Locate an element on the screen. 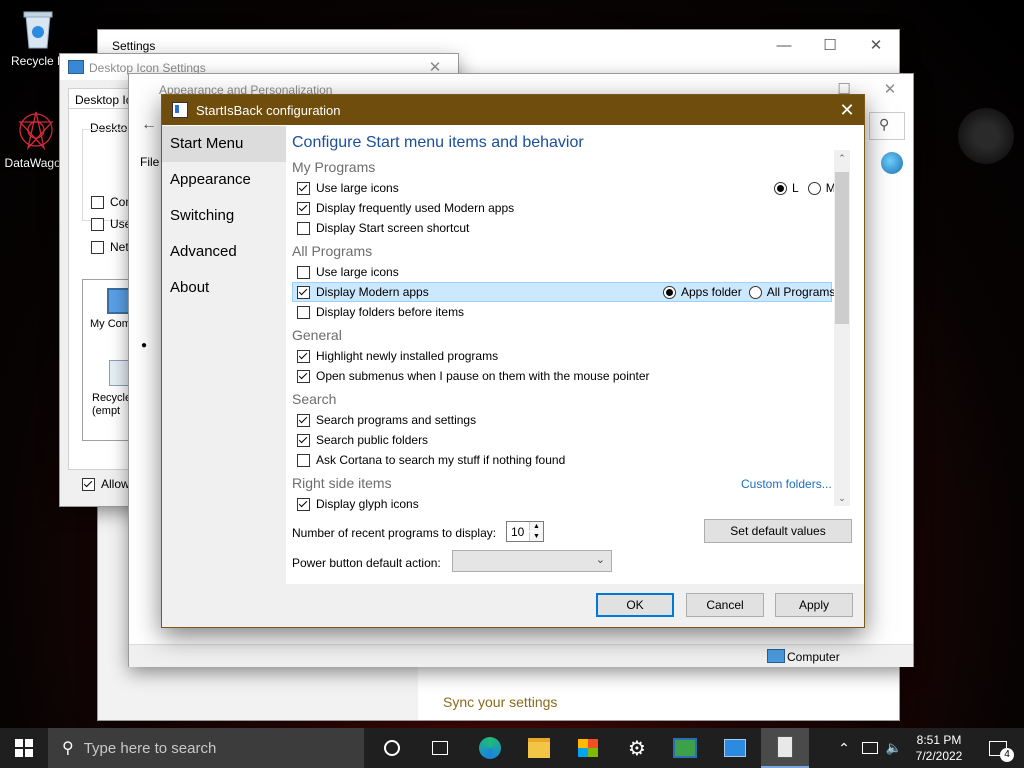 This screenshot has height=768, width=1024. desktop-icon-label: DataWagon is located at coordinates (36, 163).